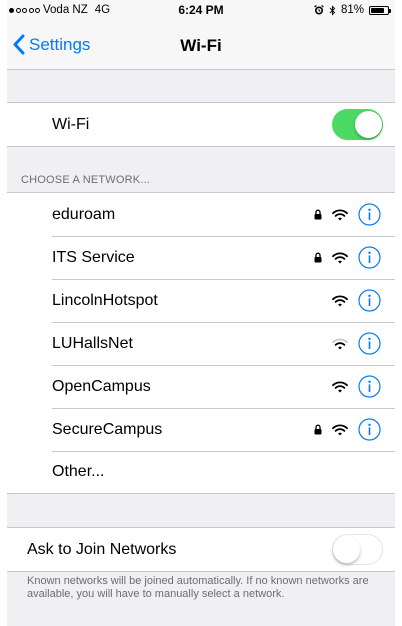  Describe the element at coordinates (357, 549) in the screenshot. I see `ask-to-join-switch` at that location.